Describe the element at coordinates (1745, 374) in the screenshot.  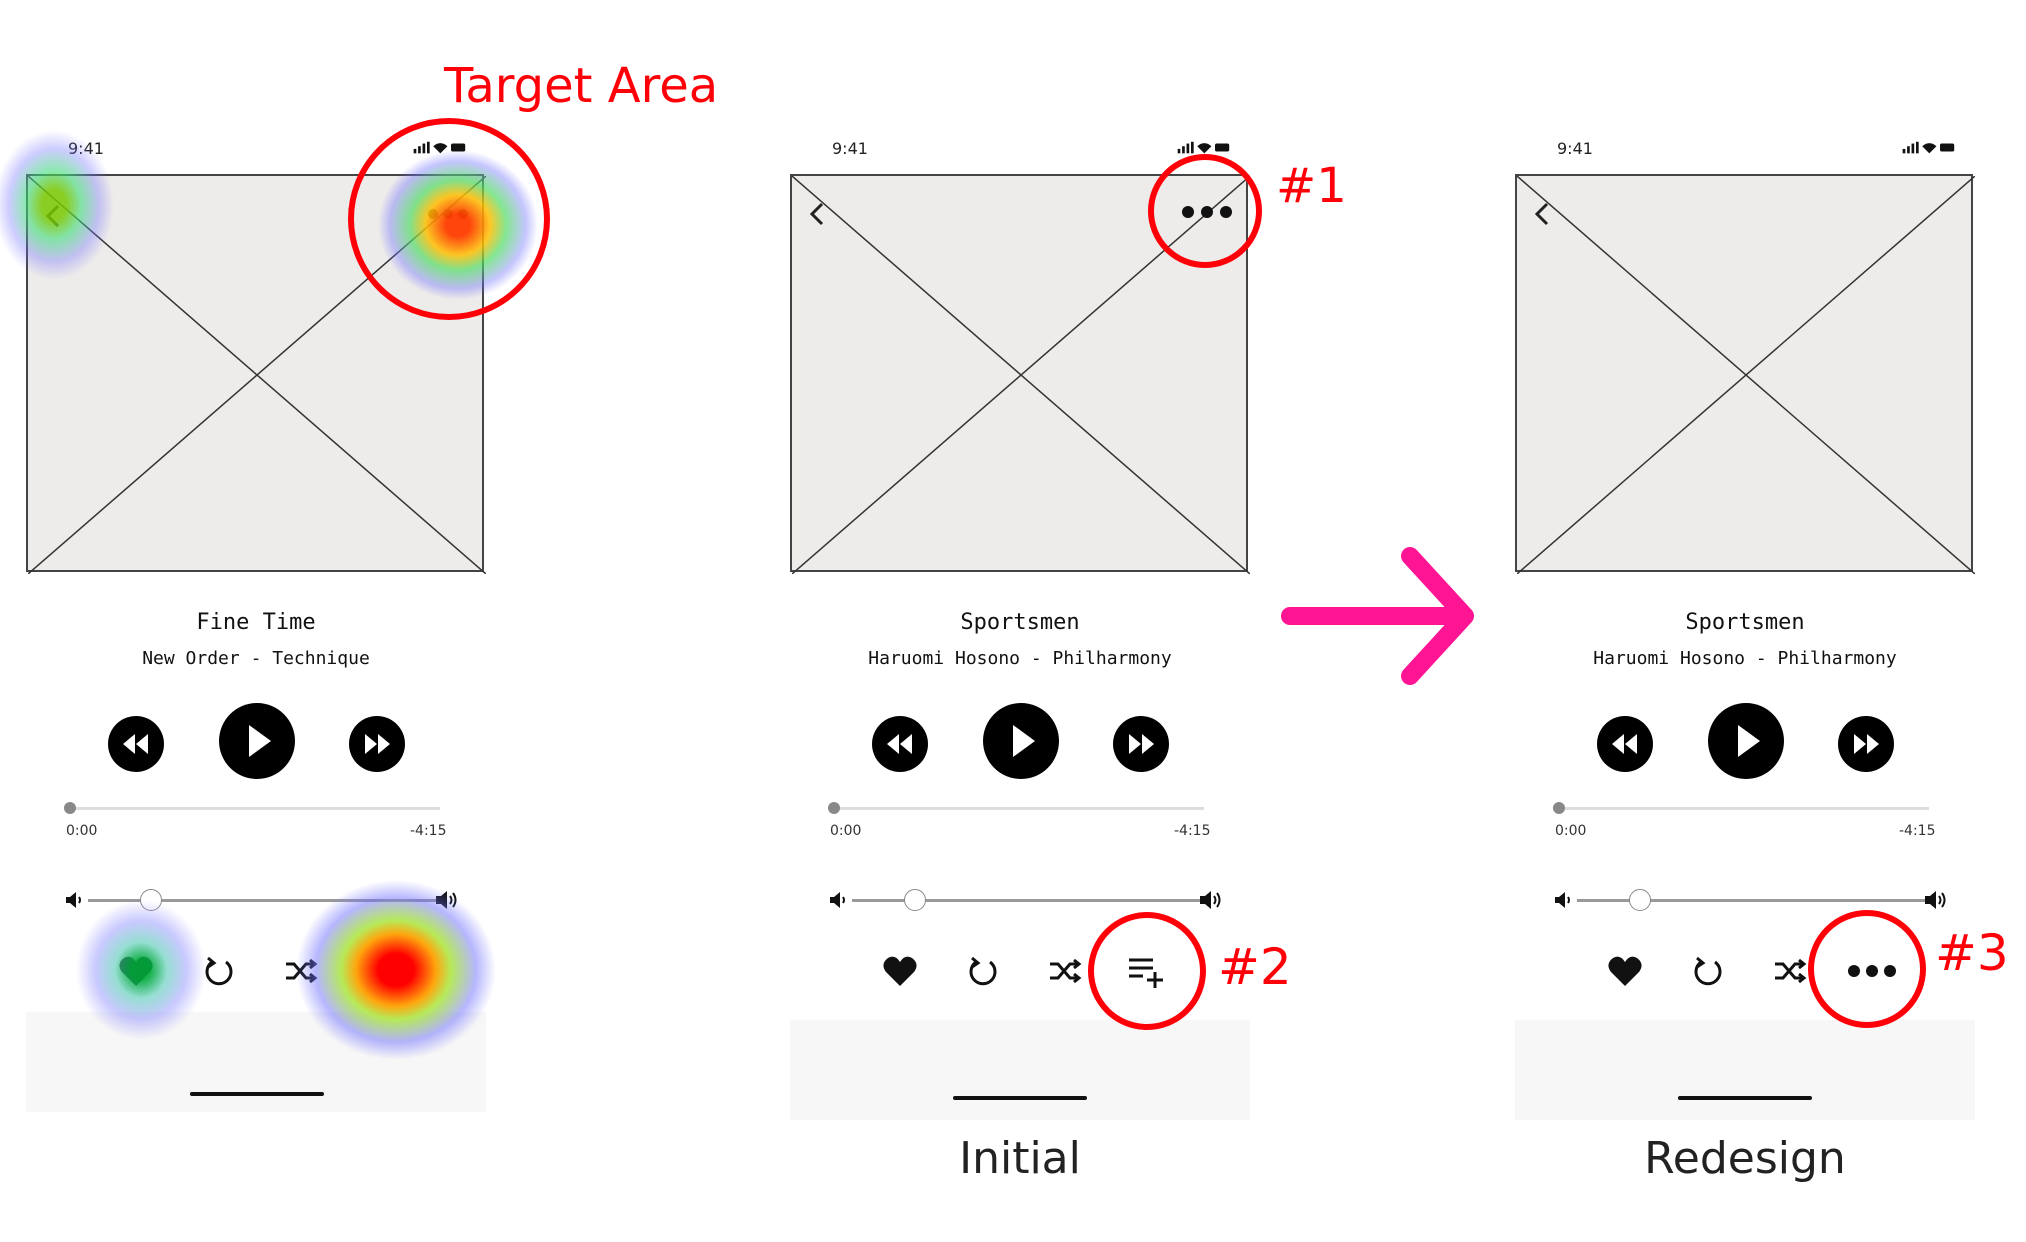
I see `album-artwork-placeholder` at that location.